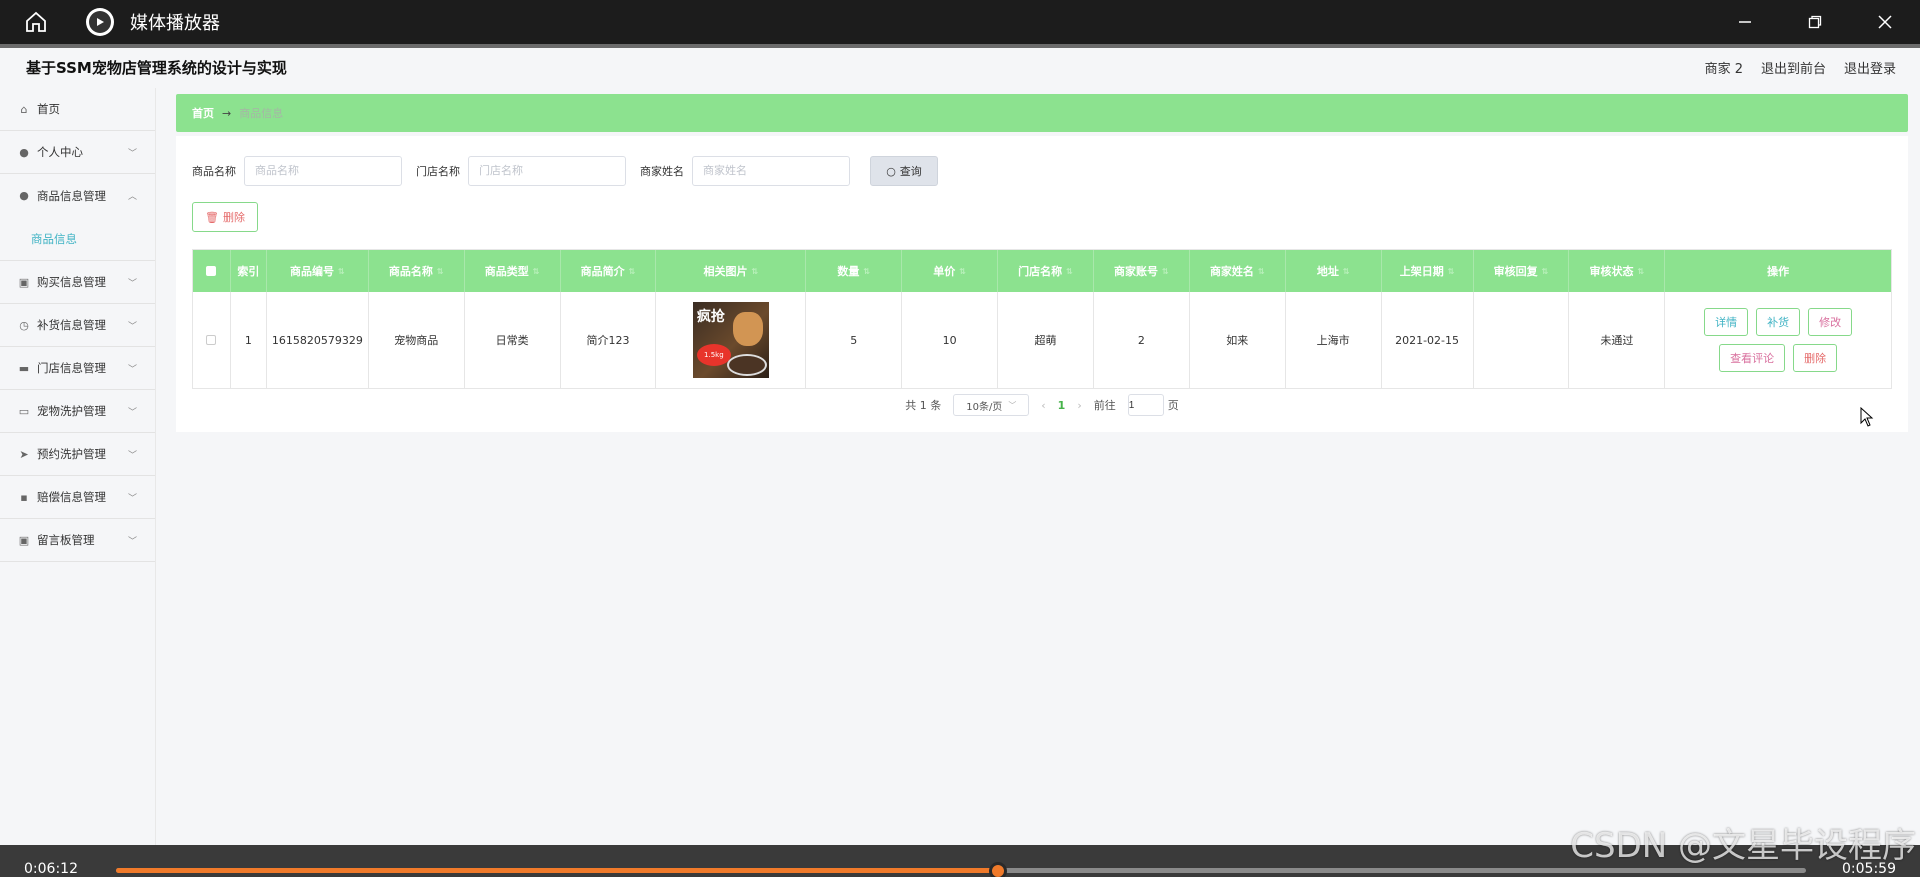 Image resolution: width=1920 pixels, height=877 pixels. I want to click on batch-delete-button: 🗑 删除, so click(225, 217).